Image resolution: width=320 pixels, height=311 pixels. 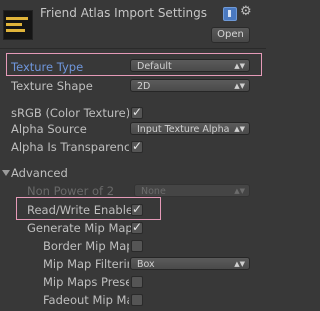 What do you see at coordinates (246, 11) in the screenshot?
I see `gear-icon: ⚙` at bounding box center [246, 11].